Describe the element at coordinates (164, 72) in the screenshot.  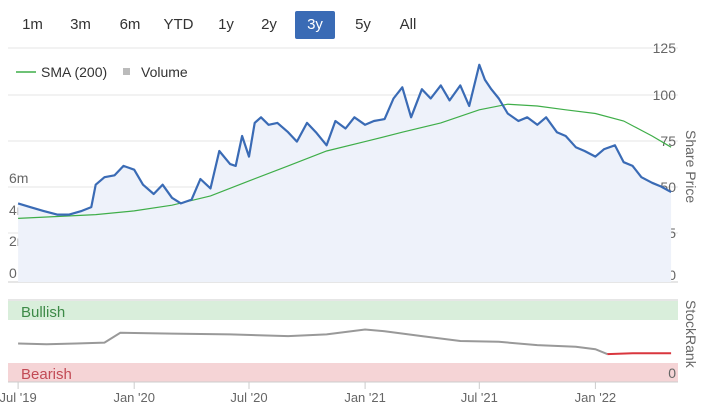
I see `legend-volume-label: Volume` at that location.